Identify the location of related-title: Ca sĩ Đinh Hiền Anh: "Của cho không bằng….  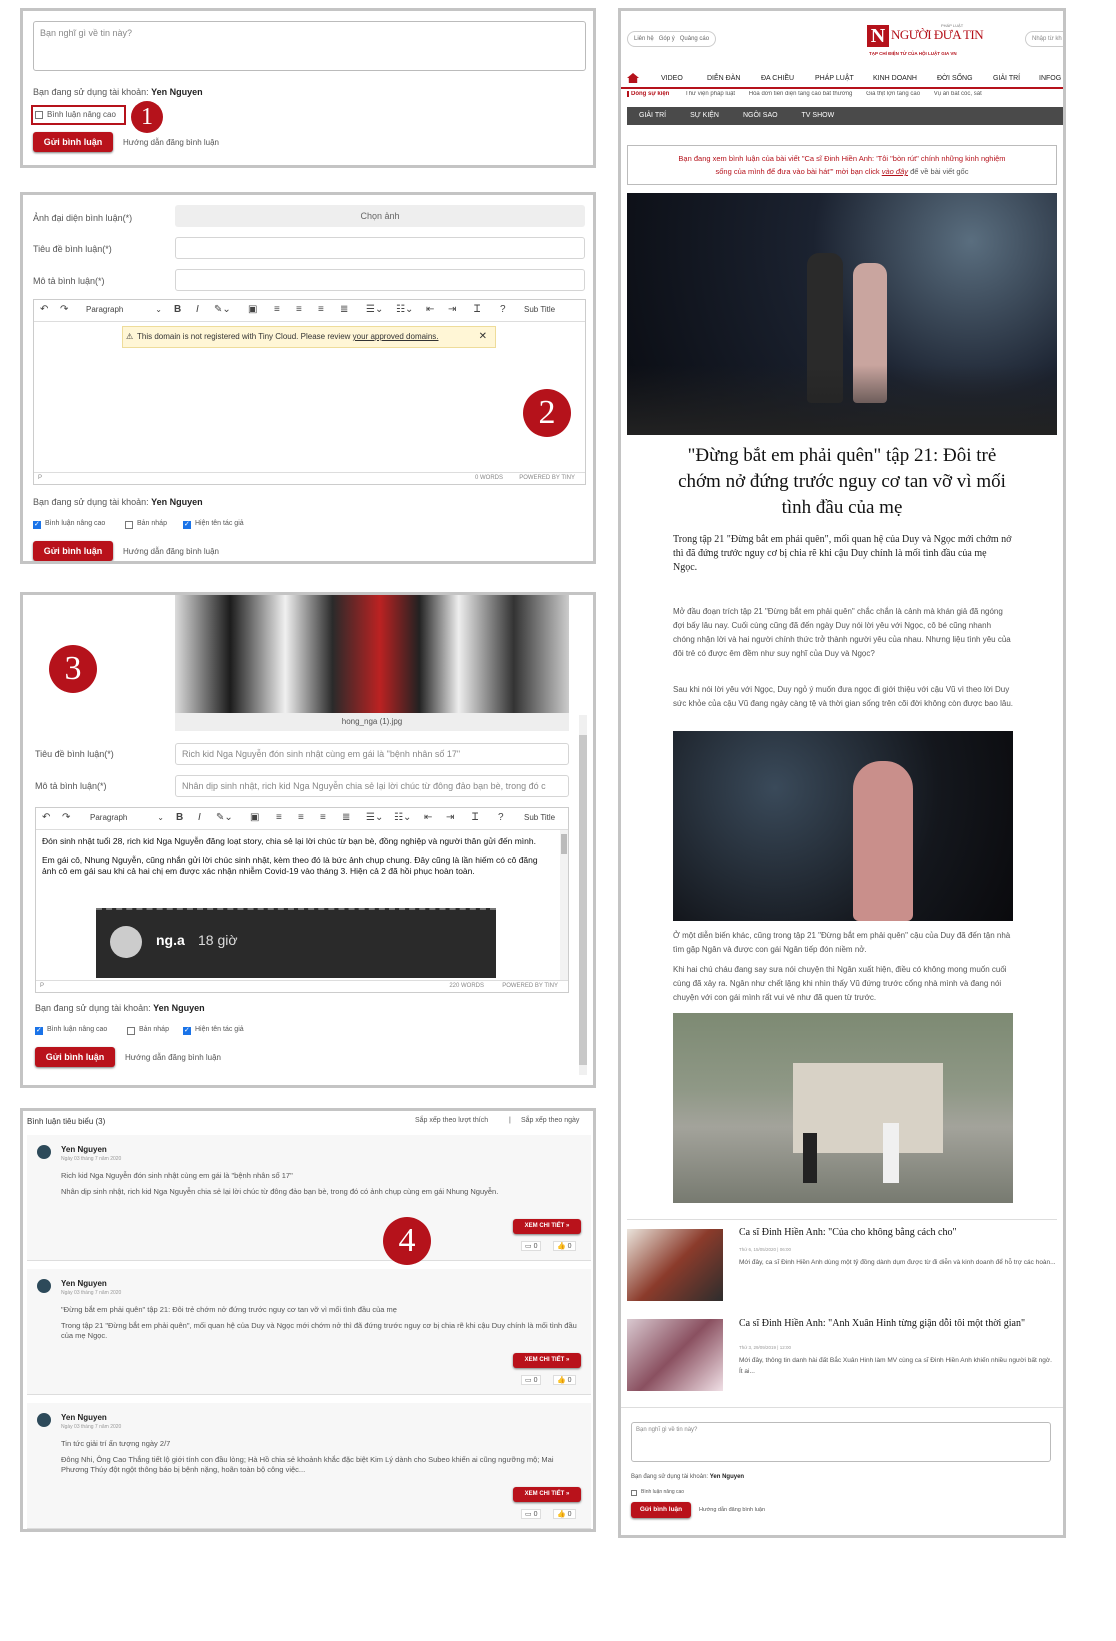
(898, 1232).